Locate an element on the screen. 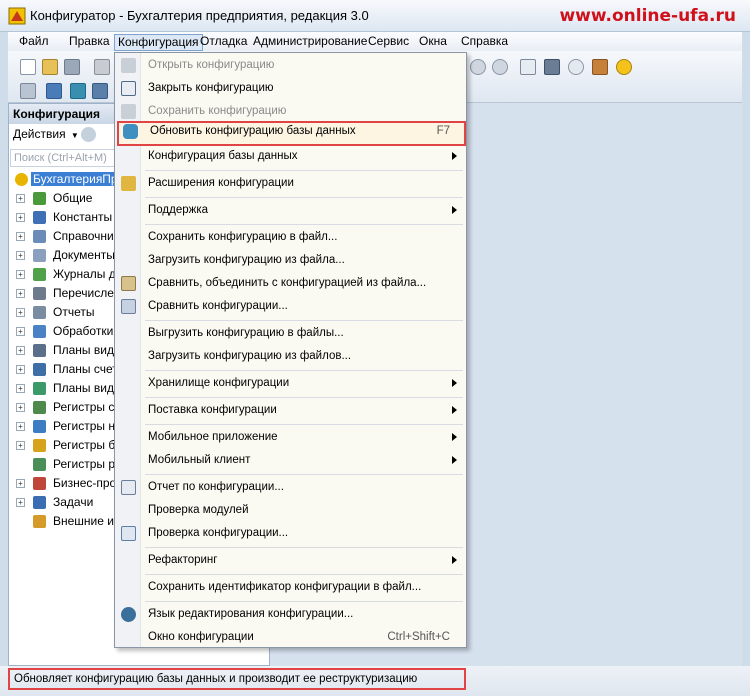 This screenshot has height=696, width=750. tree-item-label: Обработки is located at coordinates (83, 331).